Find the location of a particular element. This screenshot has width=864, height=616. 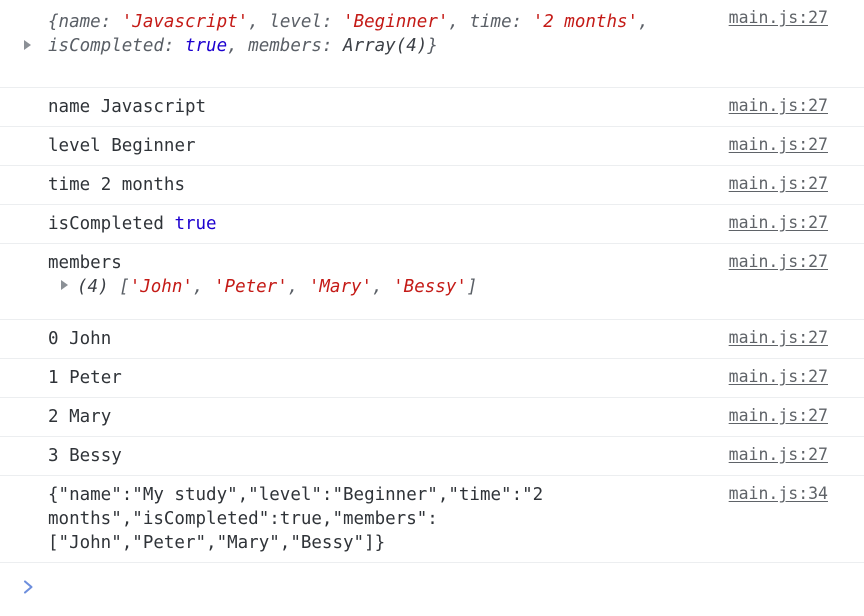

console-message-content: time 2 months is located at coordinates (386, 185).